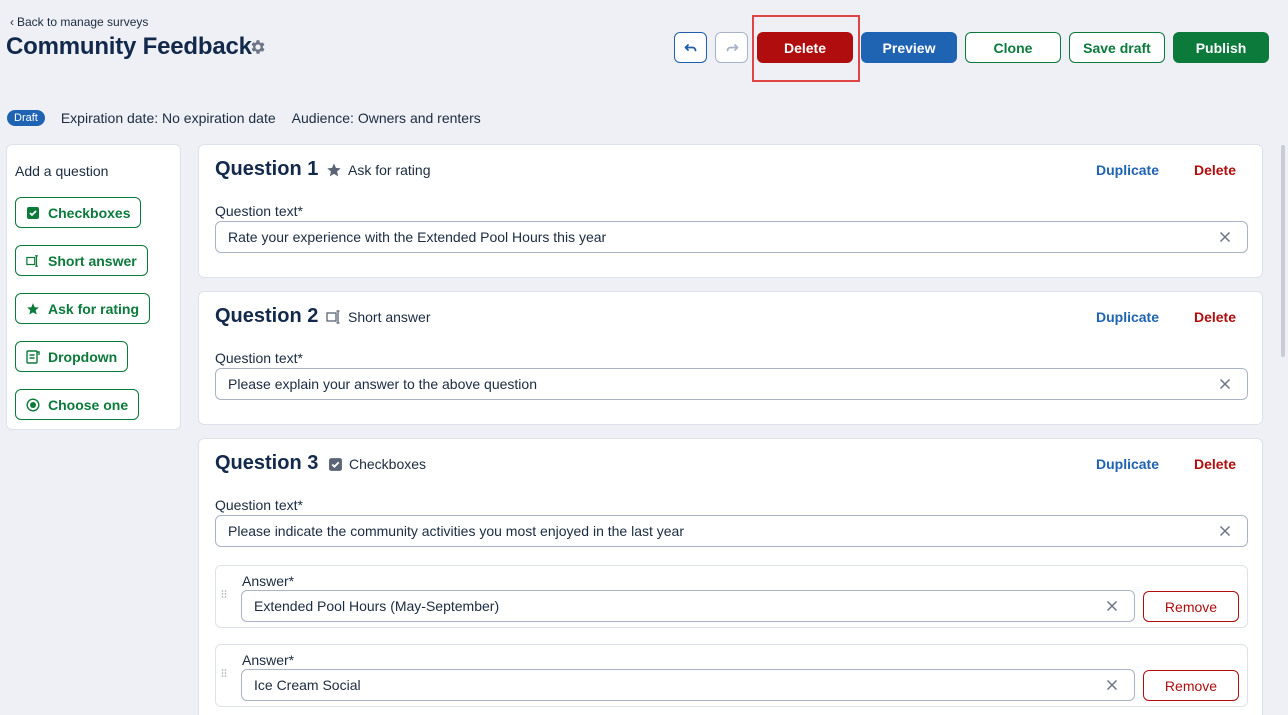  I want to click on question-title: Question 3, so click(267, 463).